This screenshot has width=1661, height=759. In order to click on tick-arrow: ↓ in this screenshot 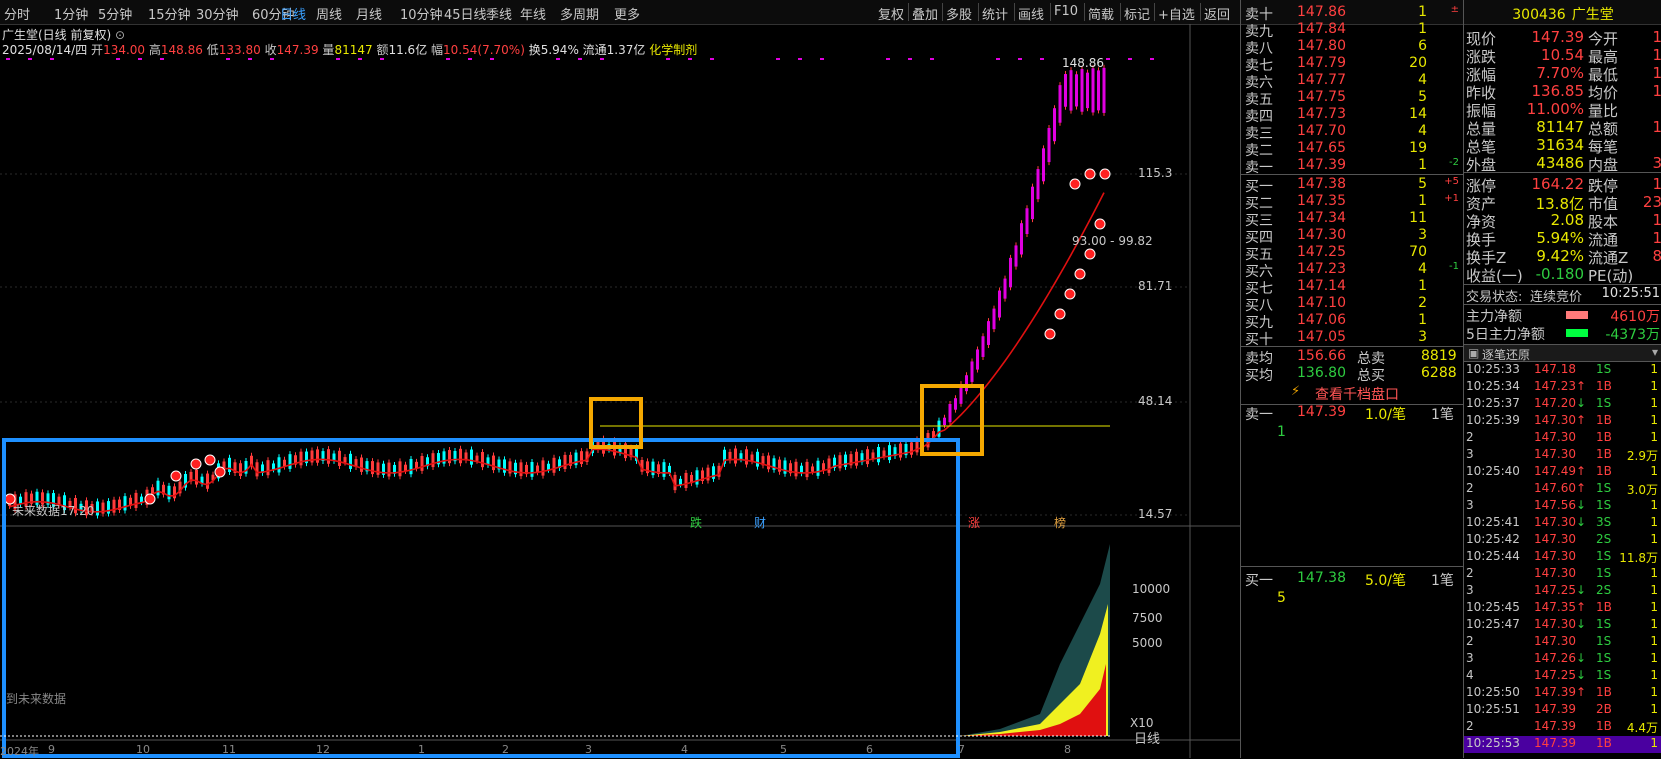, I will do `click(1581, 522)`.